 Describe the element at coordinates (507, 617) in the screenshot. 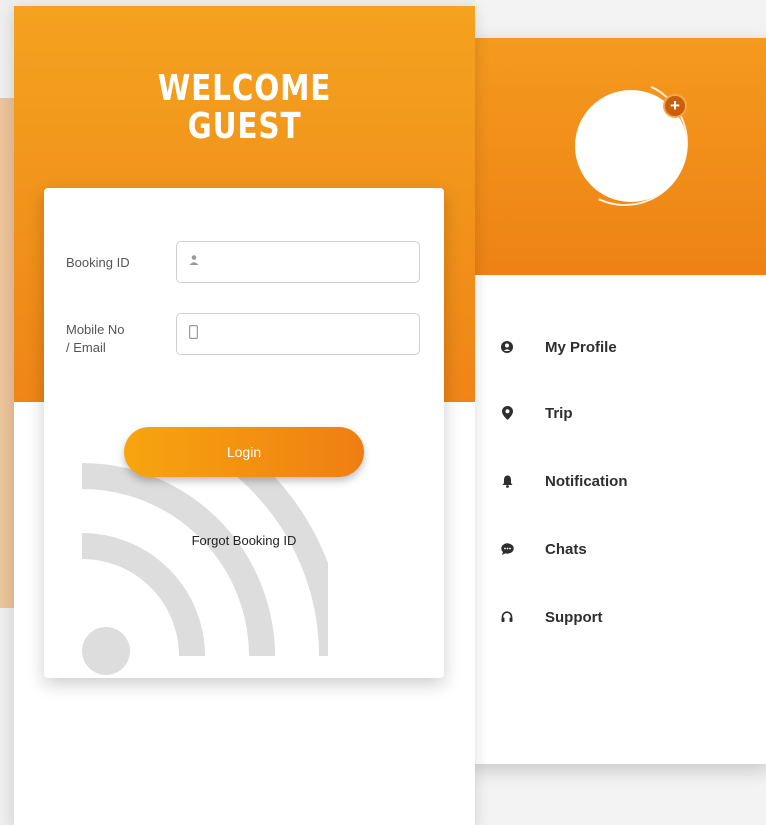

I see `headset-icon` at that location.